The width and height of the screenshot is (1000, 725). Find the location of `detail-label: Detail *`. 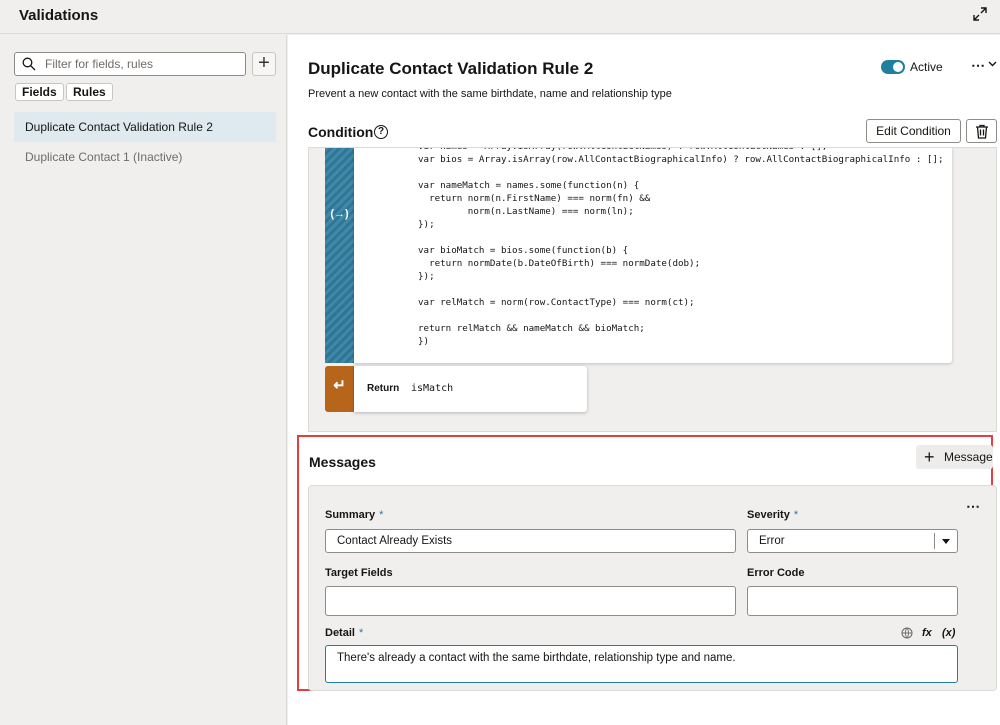

detail-label: Detail * is located at coordinates (344, 633).